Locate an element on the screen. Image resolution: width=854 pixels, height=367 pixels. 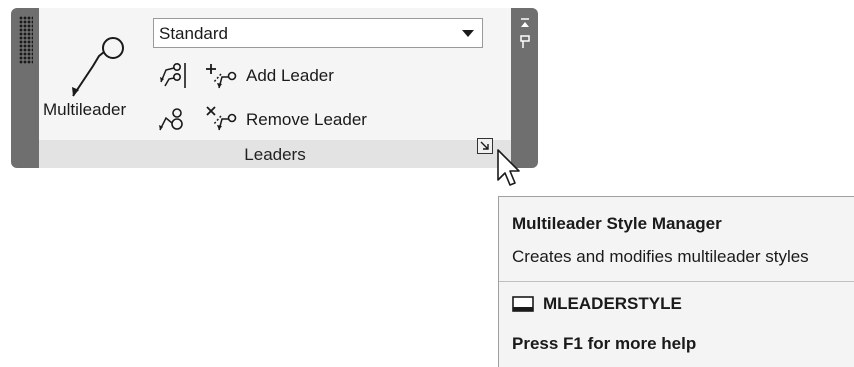
tooltip-divider is located at coordinates (676, 281).